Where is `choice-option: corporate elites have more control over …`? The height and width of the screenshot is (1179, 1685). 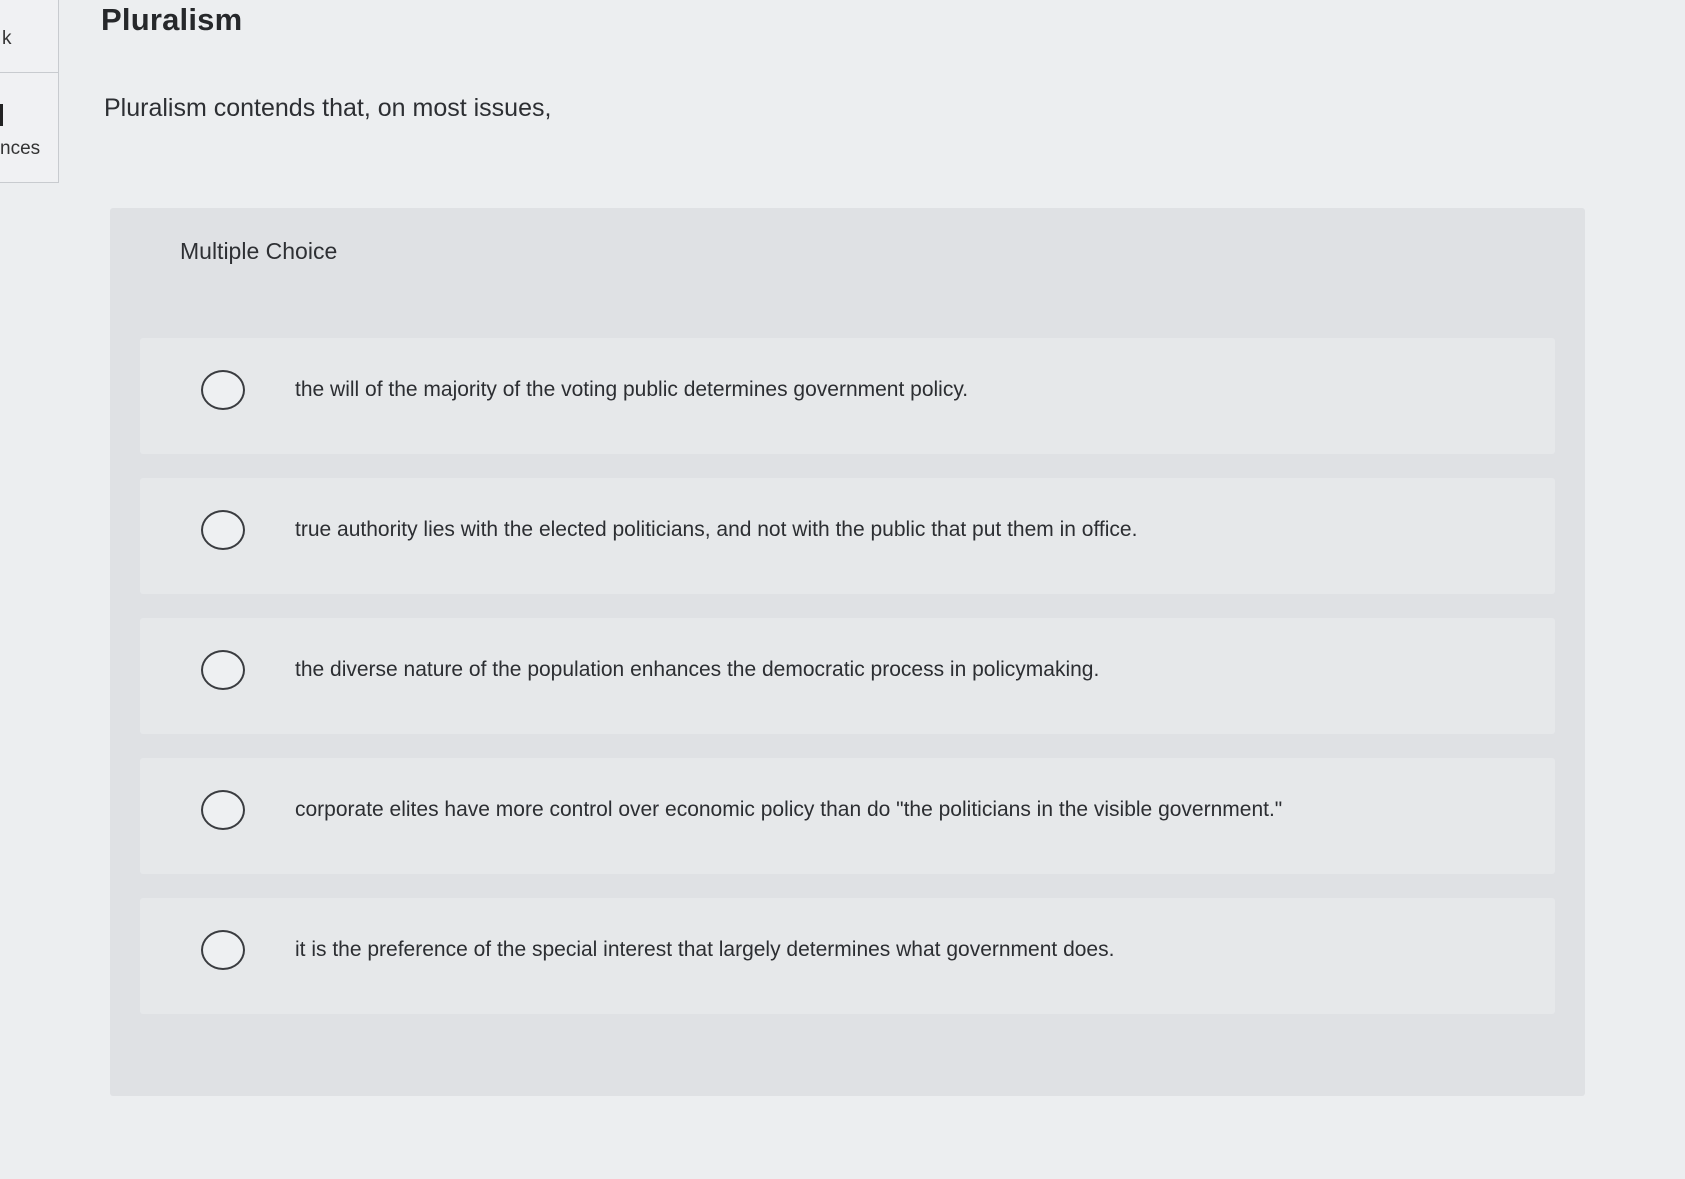 choice-option: corporate elites have more control over … is located at coordinates (847, 818).